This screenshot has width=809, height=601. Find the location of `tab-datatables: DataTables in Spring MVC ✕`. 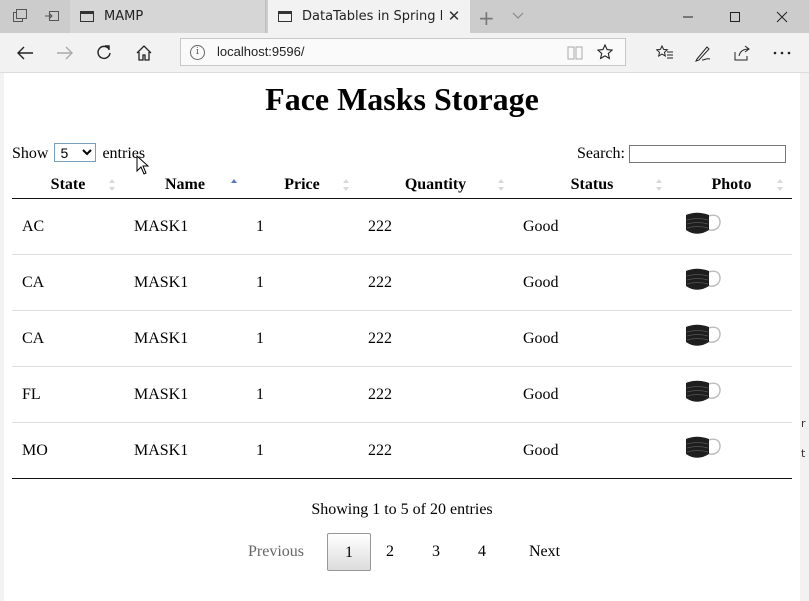

tab-datatables: DataTables in Spring MVC ✕ is located at coordinates (369, 16).